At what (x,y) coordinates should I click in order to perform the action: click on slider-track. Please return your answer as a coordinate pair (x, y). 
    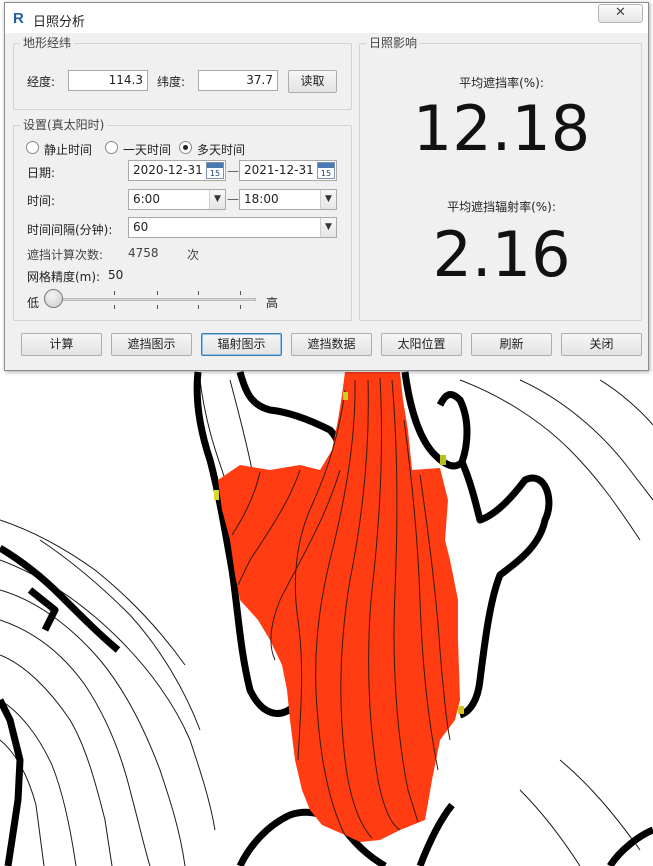
    Looking at the image, I should click on (150, 299).